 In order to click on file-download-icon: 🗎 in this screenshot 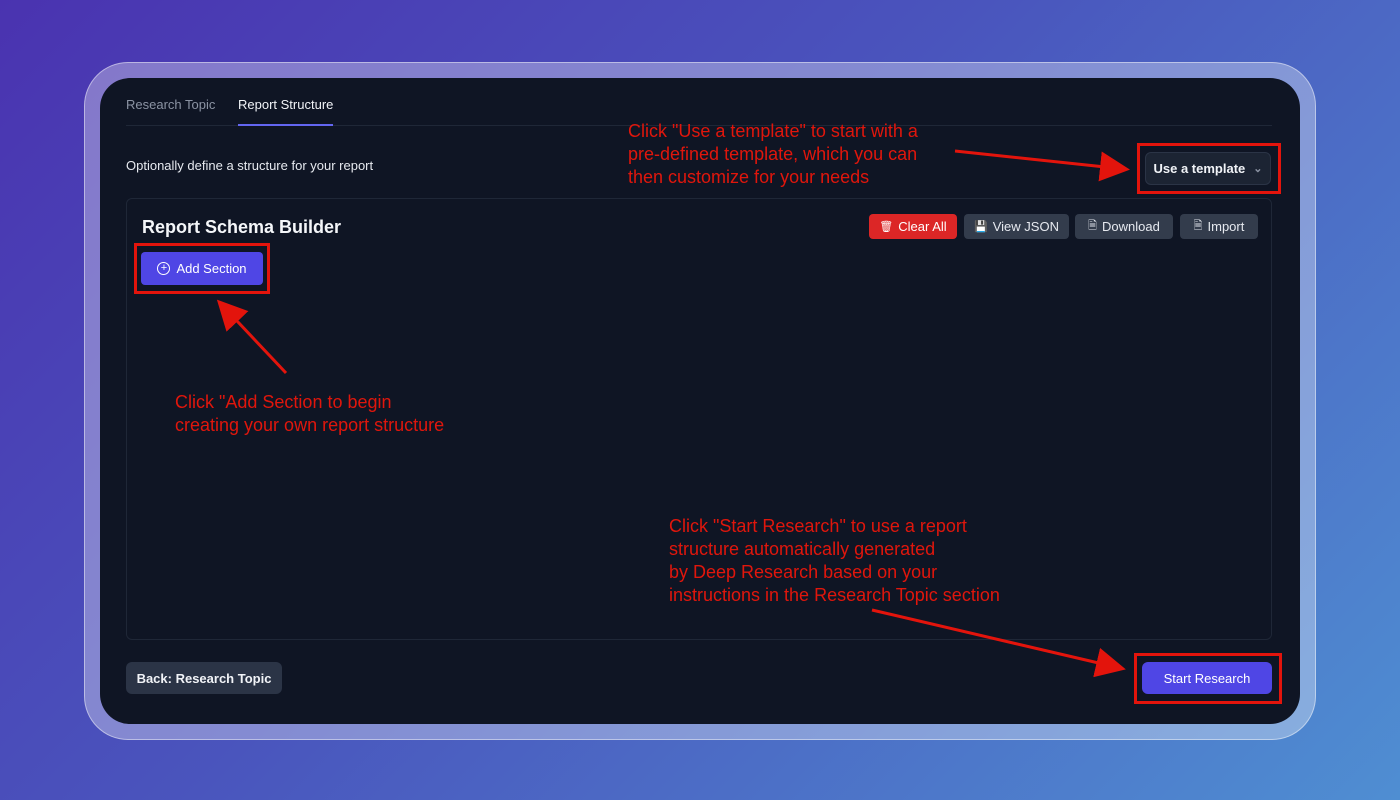, I will do `click(1093, 226)`.